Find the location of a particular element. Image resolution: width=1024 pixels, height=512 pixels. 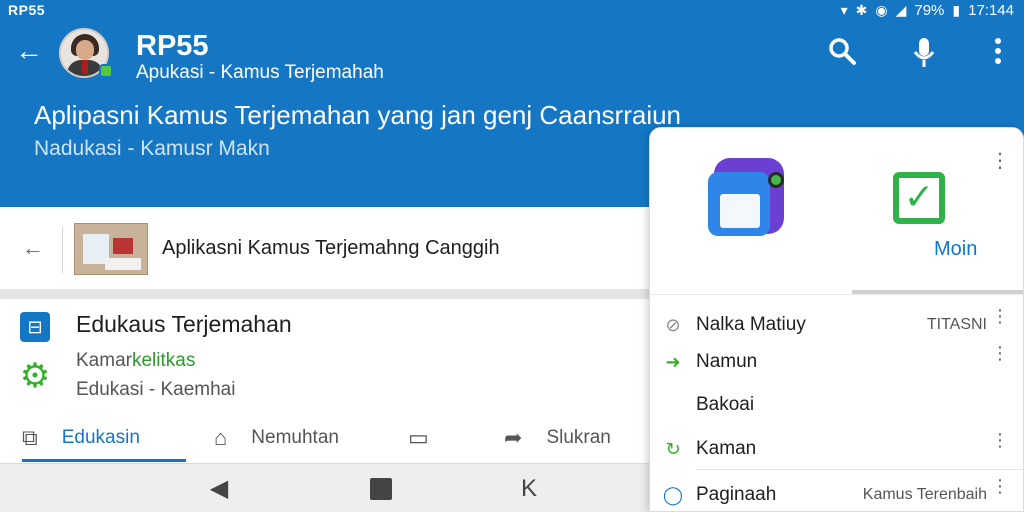

nav-home-icon is located at coordinates (381, 489).